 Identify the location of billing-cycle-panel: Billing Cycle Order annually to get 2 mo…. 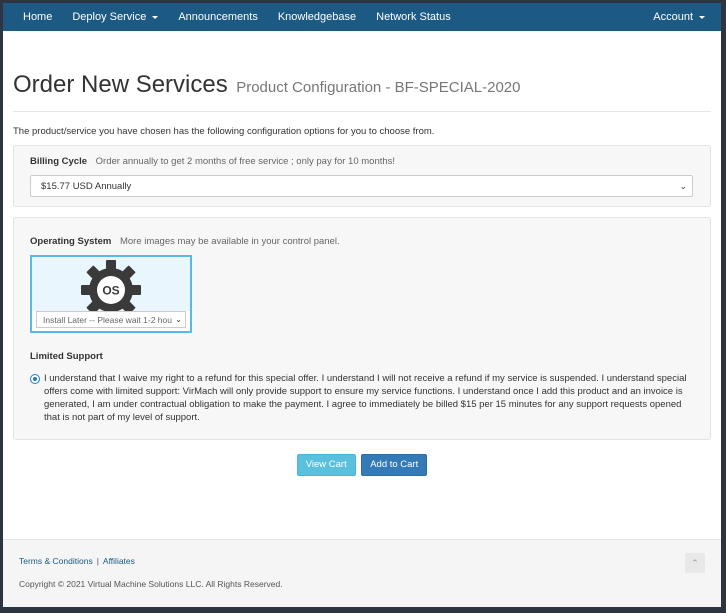
(362, 176).